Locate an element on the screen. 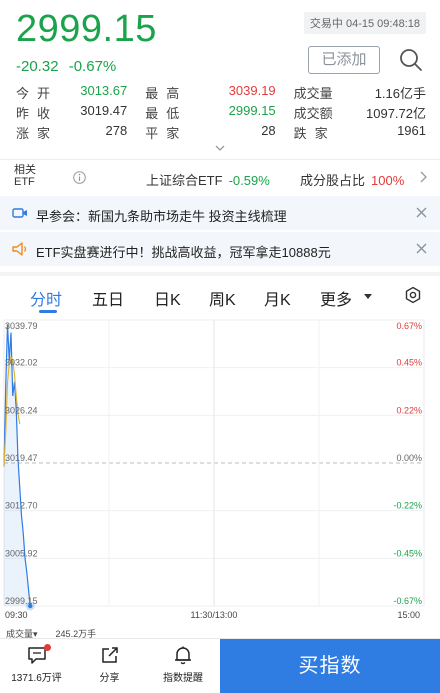  y-axis-label-right: 0.00% is located at coordinates (409, 458).